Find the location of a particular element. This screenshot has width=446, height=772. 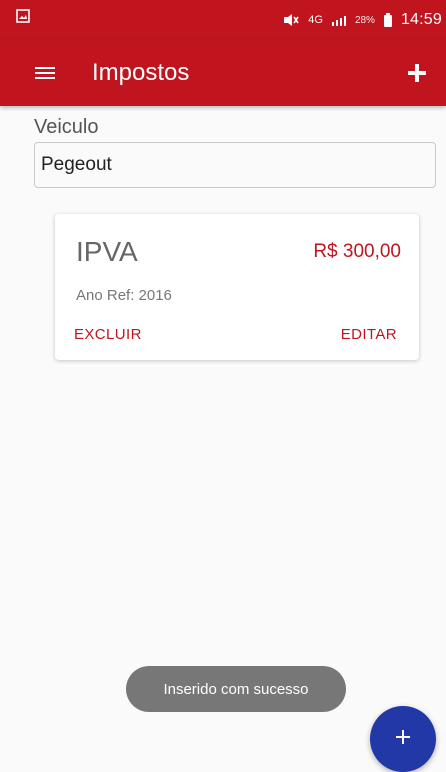

floating-add-button is located at coordinates (403, 739).